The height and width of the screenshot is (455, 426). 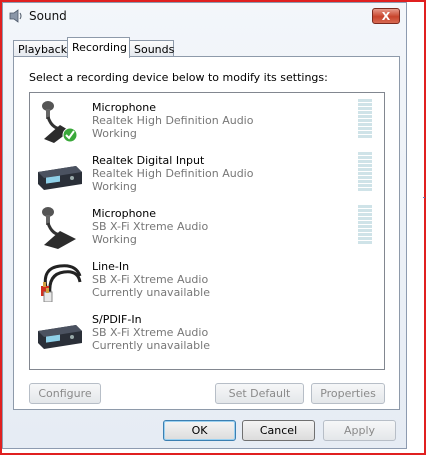 I want to click on close-button: X, so click(x=386, y=16).